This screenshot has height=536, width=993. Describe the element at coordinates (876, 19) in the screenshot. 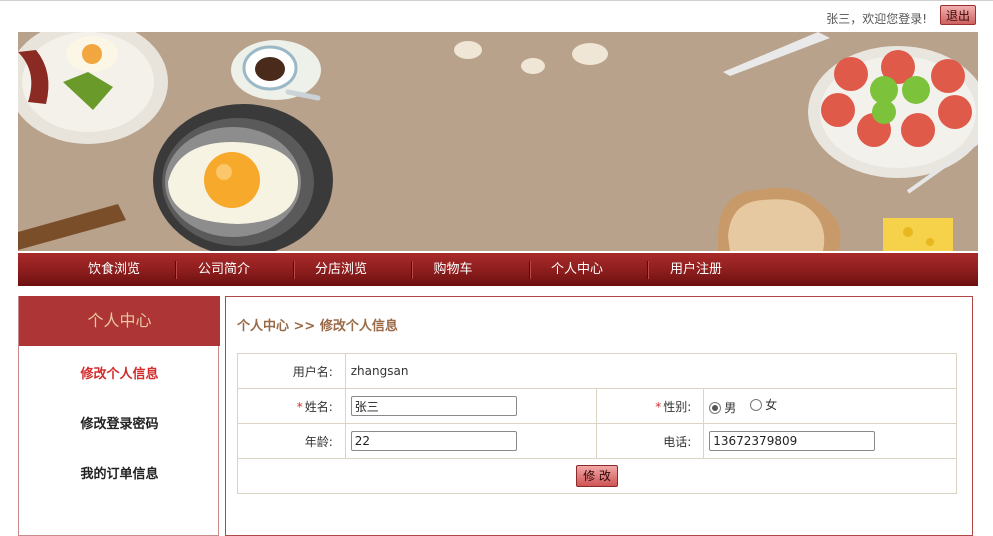

I see `welcome-text: 张三，欢迎您登录!` at that location.